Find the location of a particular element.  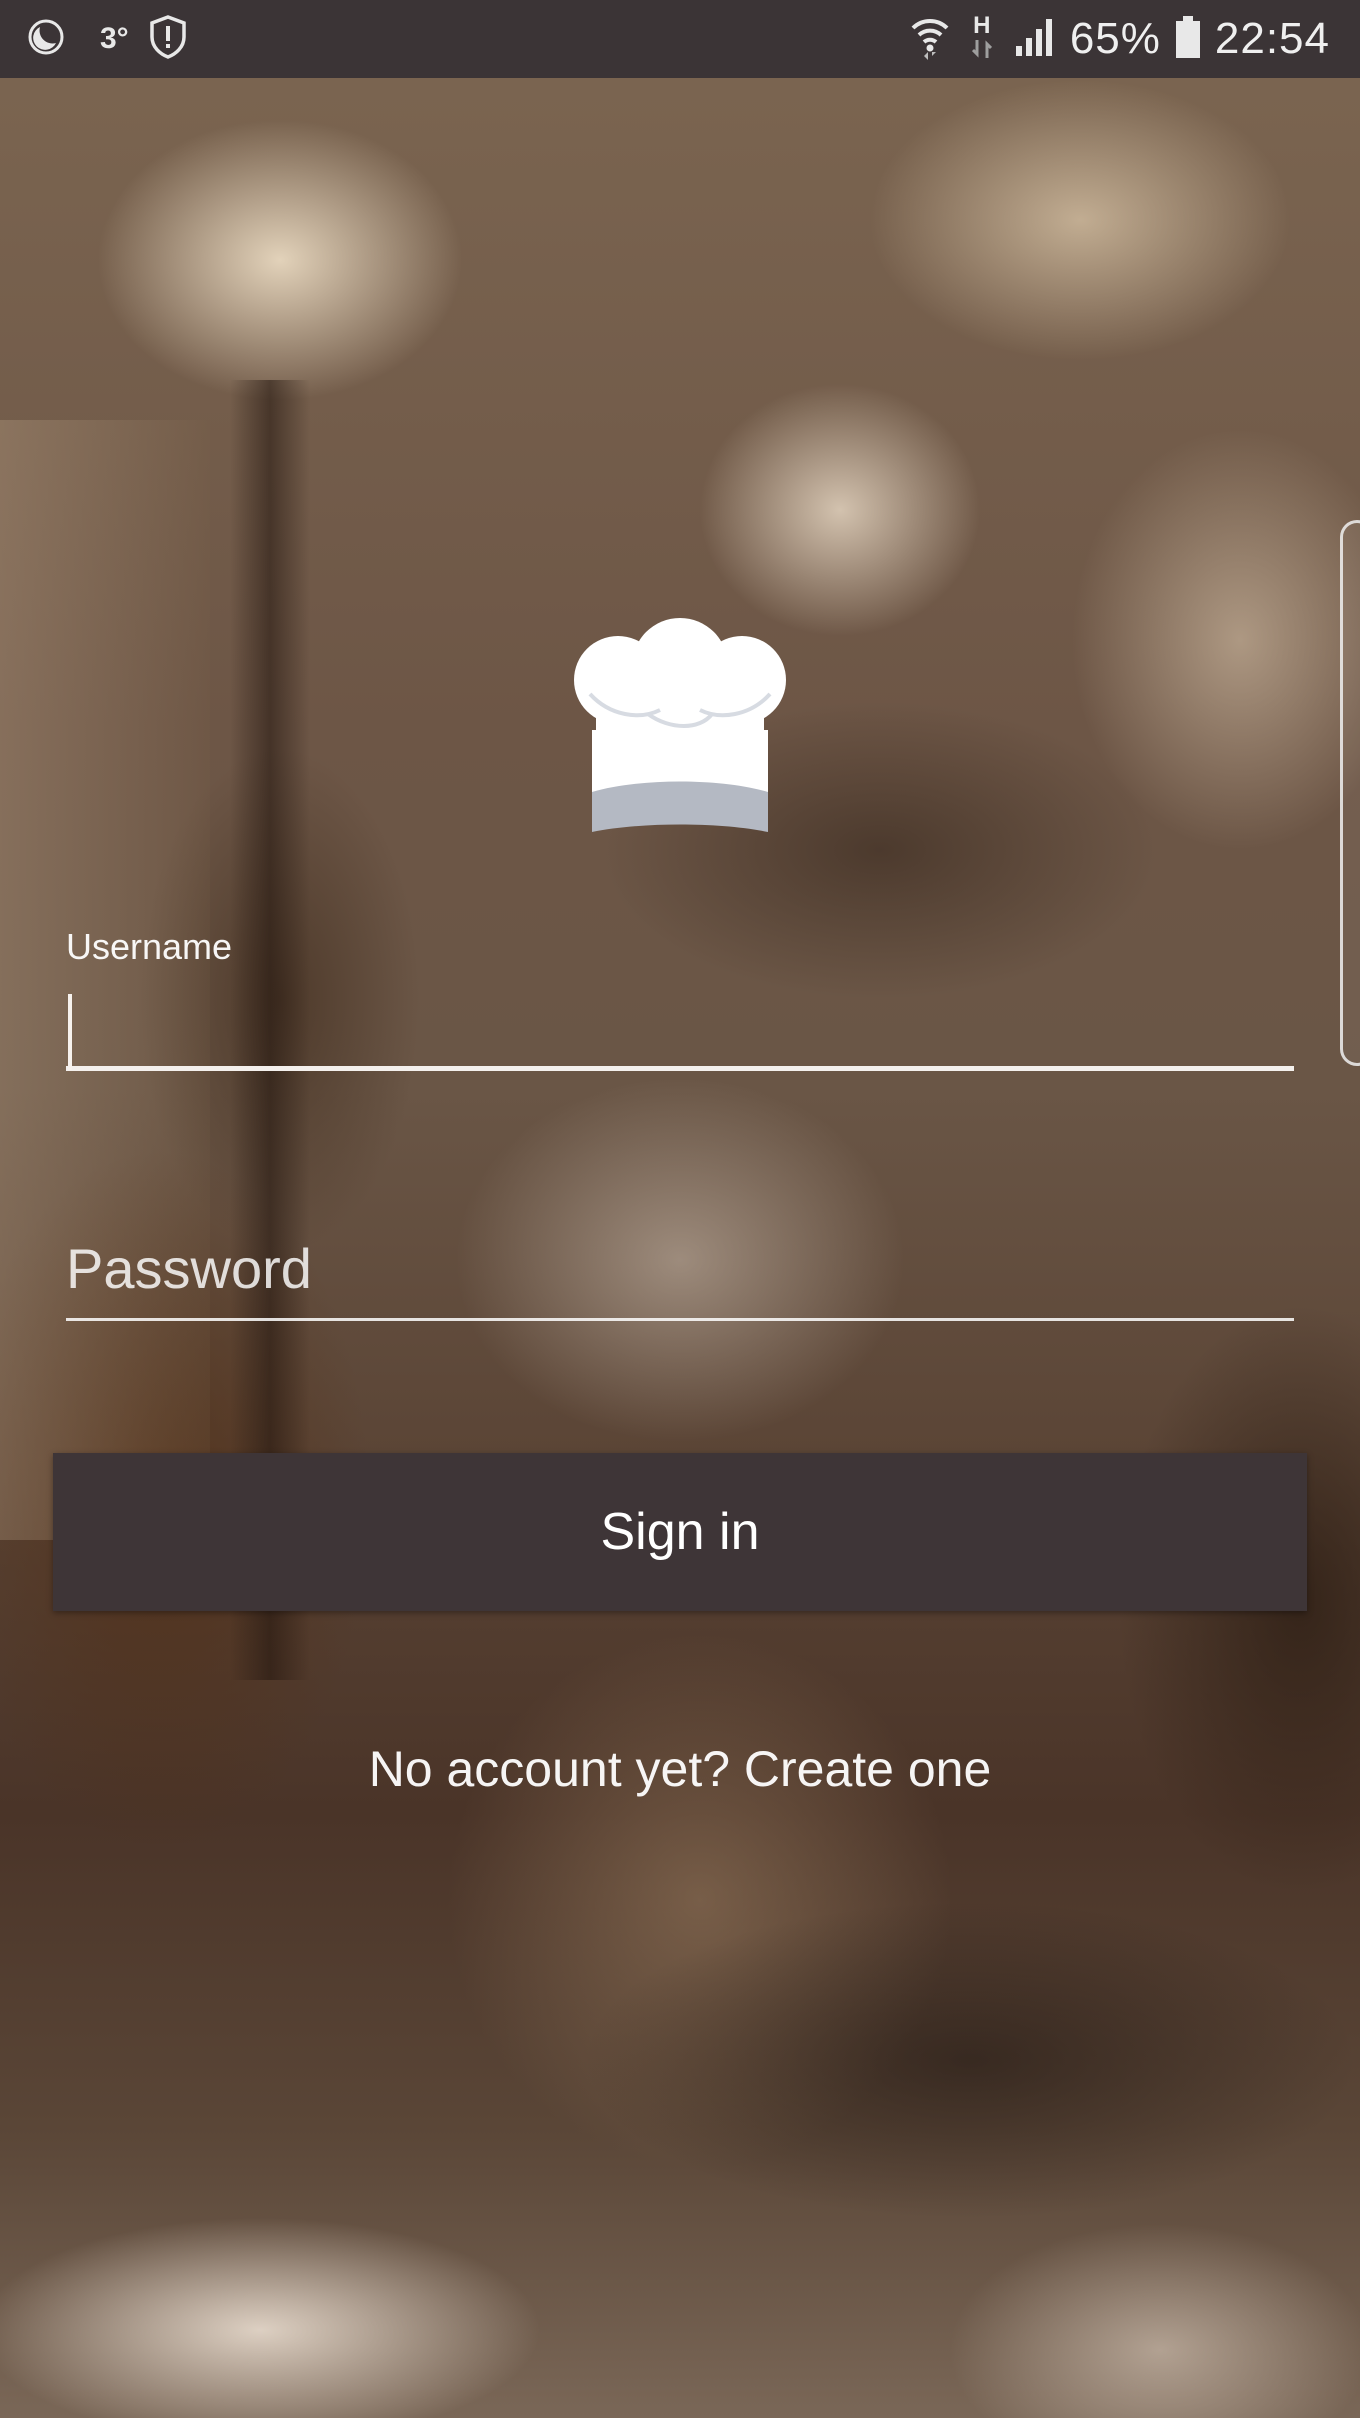

moon-icon is located at coordinates (46, 39).